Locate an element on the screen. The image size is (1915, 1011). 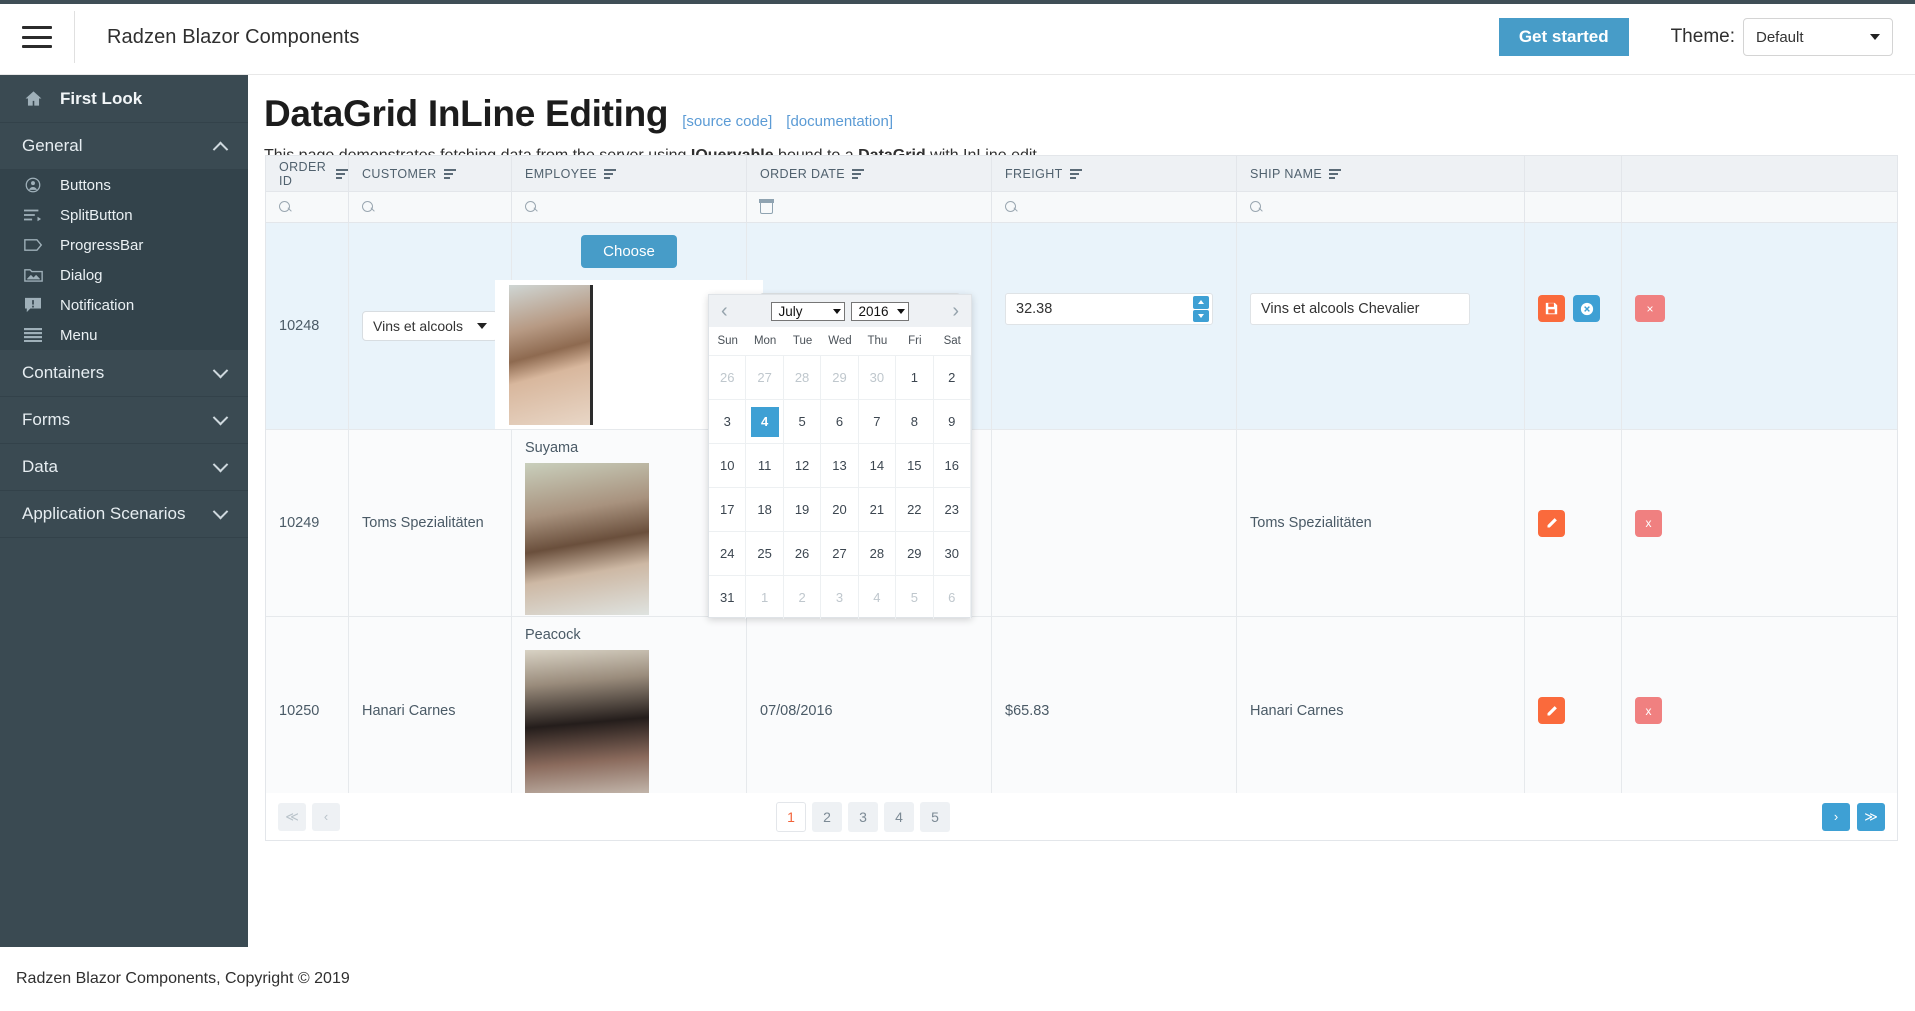
calendar-icon is located at coordinates (766, 206).